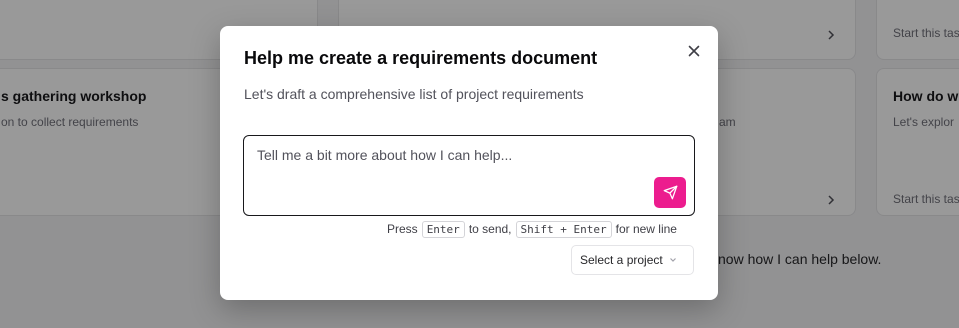  I want to click on project-select-label: Select a project, so click(621, 260).